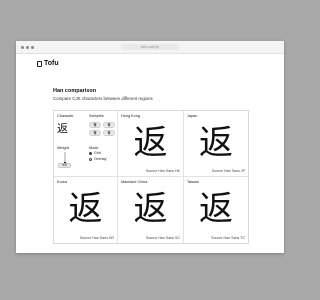  What do you see at coordinates (62, 182) in the screenshot?
I see `region-label: Korea` at bounding box center [62, 182].